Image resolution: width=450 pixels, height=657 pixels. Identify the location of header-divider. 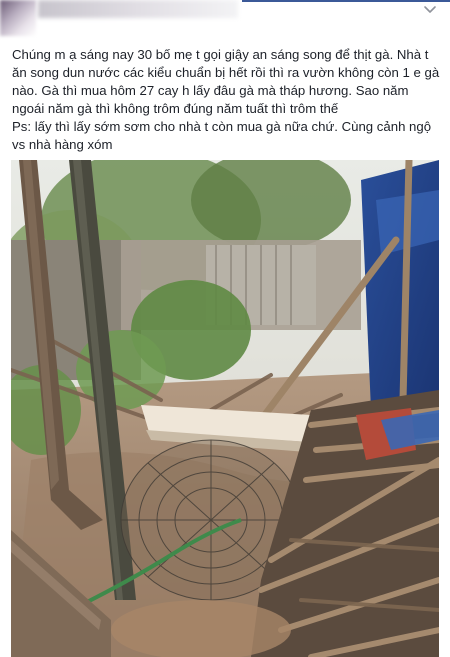
(346, 1).